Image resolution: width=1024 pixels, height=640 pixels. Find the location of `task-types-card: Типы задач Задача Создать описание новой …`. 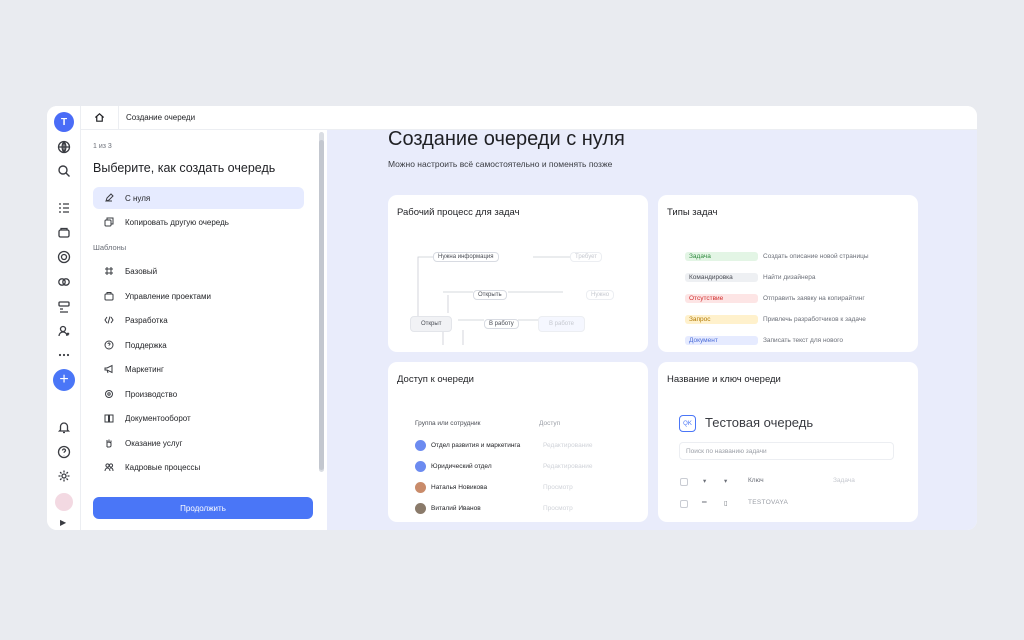

task-types-card: Типы задач Задача Создать описание новой … is located at coordinates (788, 273).